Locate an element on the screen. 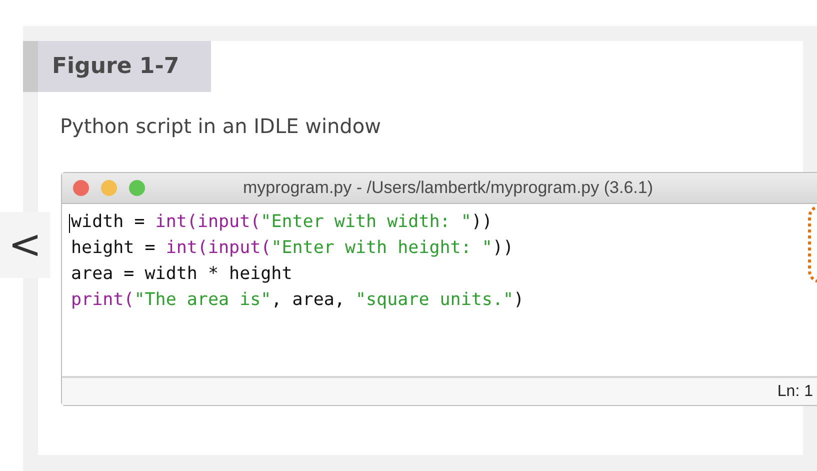  code-line: width = int(input("Enter with width: ")) is located at coordinates (281, 222).